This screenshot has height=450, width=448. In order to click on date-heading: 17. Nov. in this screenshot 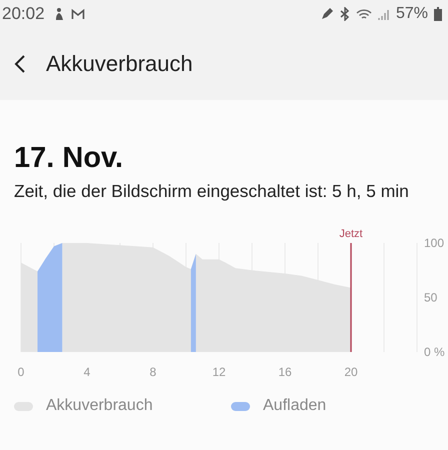, I will do `click(69, 158)`.